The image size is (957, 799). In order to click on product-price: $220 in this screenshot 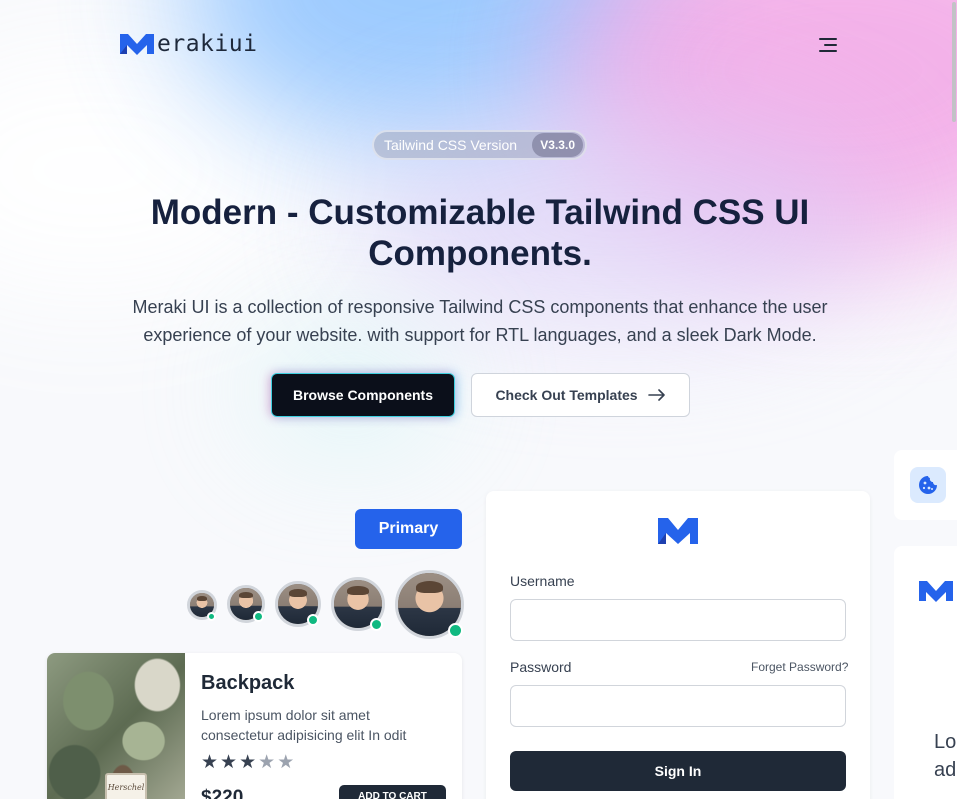, I will do `click(222, 793)`.